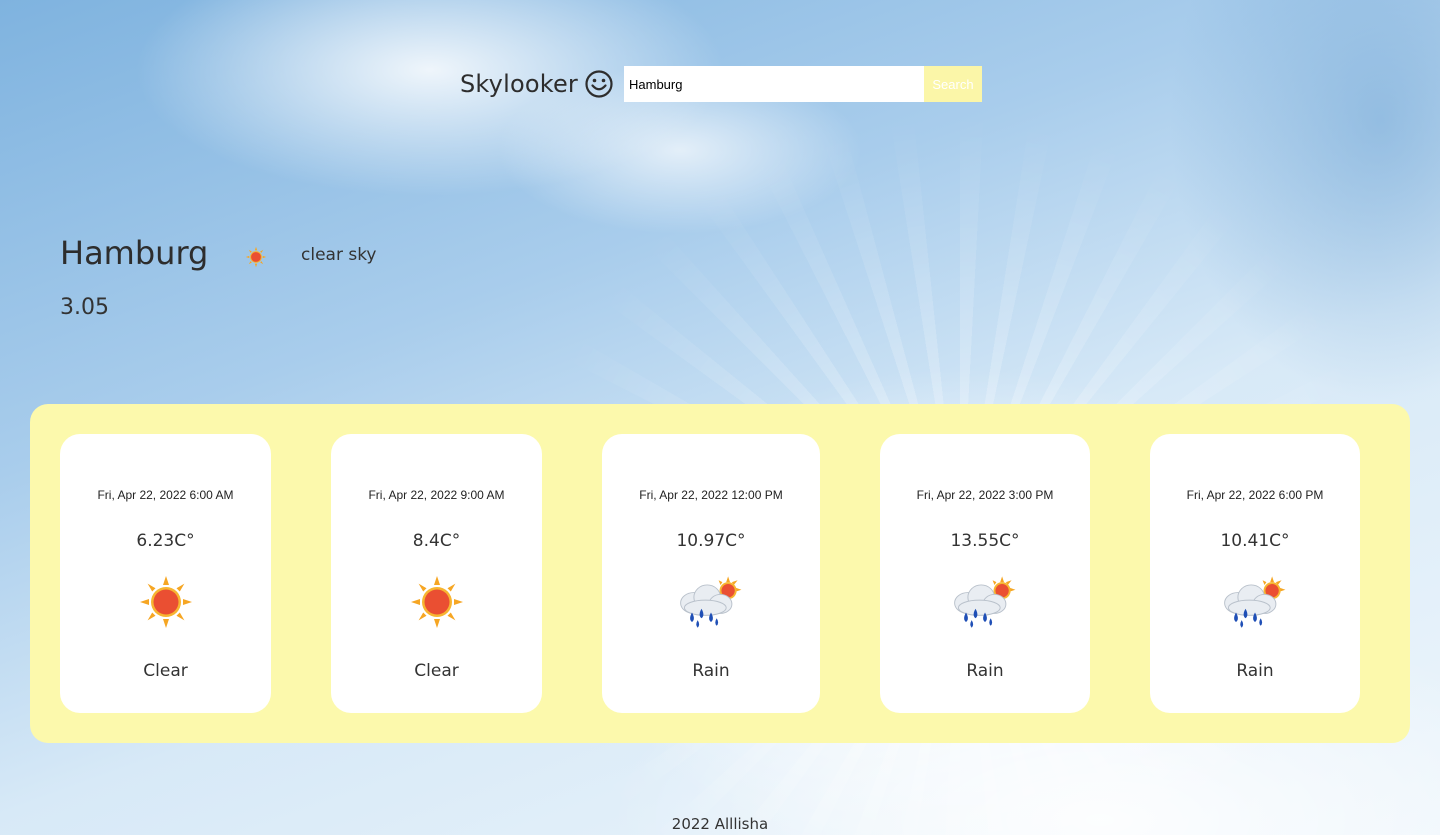  What do you see at coordinates (1255, 495) in the screenshot?
I see `forecast-date: Fri, Apr 22, 2022 6:00 PM` at bounding box center [1255, 495].